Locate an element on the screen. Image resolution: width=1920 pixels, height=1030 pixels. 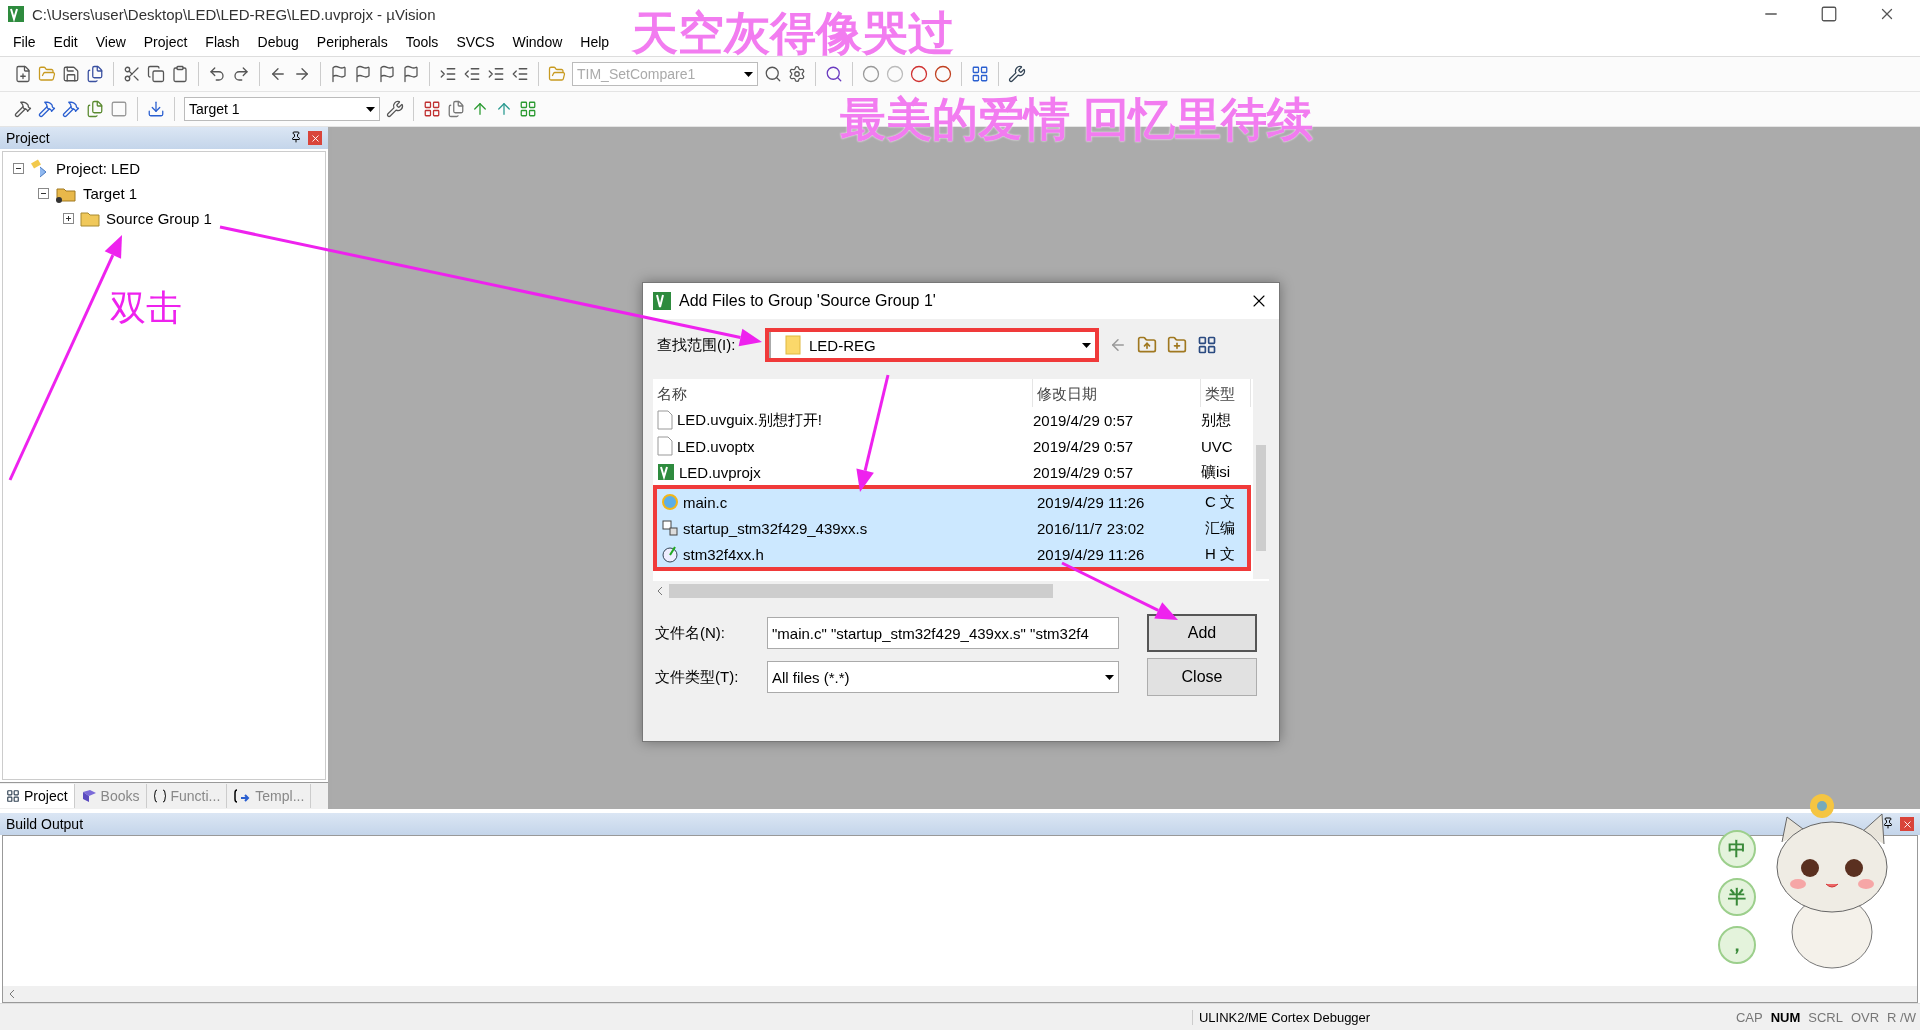
status-indicator: OVR is located at coordinates (1865, 1017).